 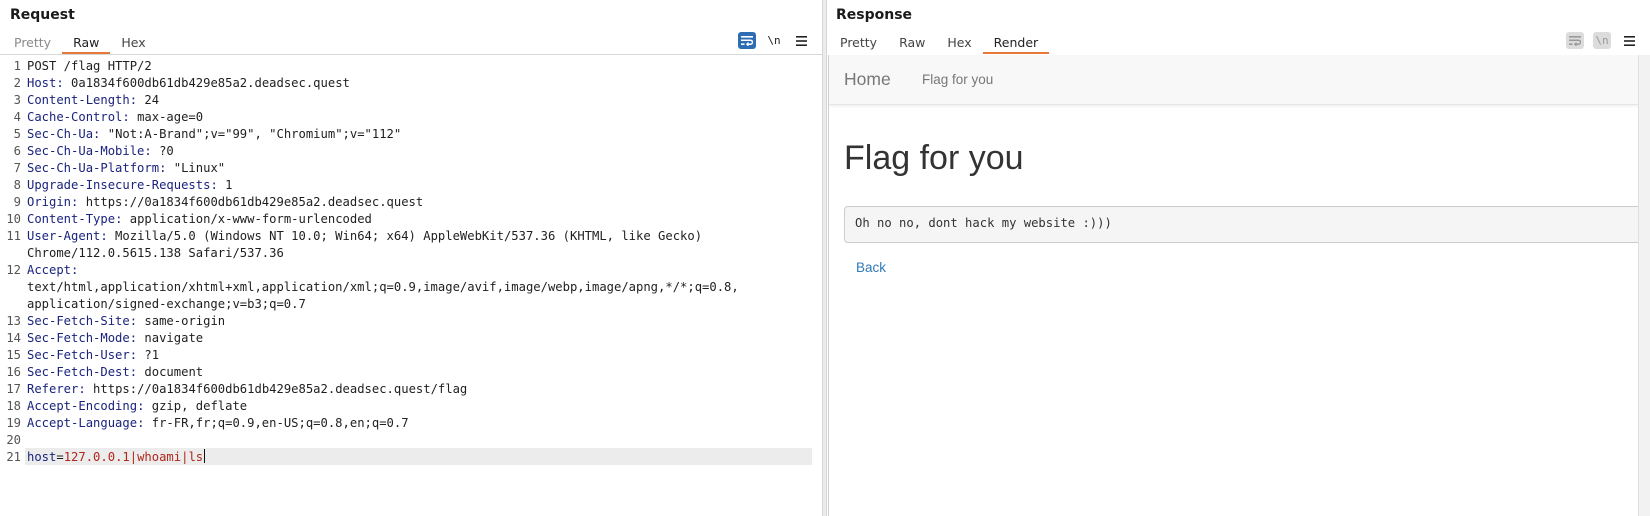 I want to click on request-line: Cache-Control: max-age=0, so click(x=115, y=117).